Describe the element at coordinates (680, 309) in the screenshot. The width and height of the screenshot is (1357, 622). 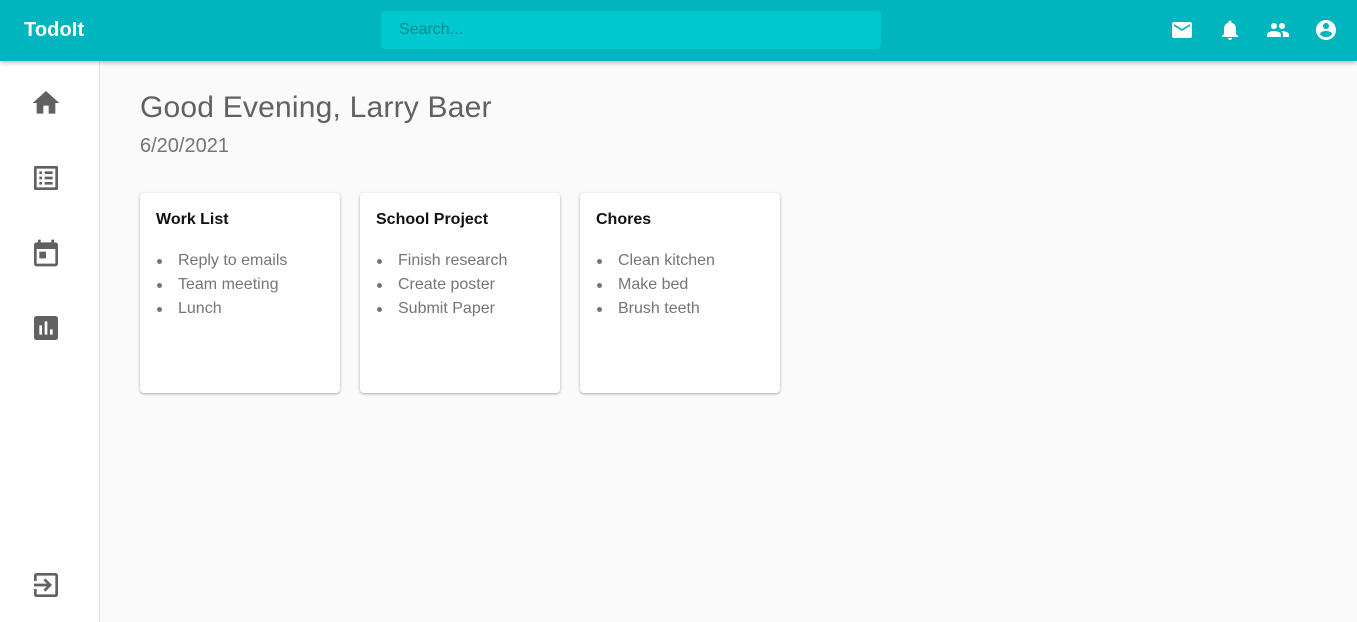
I see `task-item: Brush teeth` at that location.